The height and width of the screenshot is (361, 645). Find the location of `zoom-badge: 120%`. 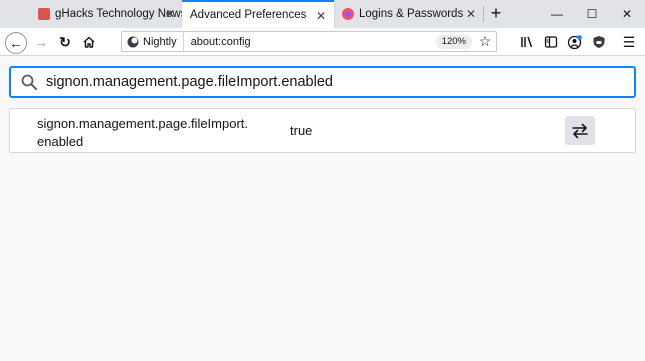

zoom-badge: 120% is located at coordinates (453, 41).